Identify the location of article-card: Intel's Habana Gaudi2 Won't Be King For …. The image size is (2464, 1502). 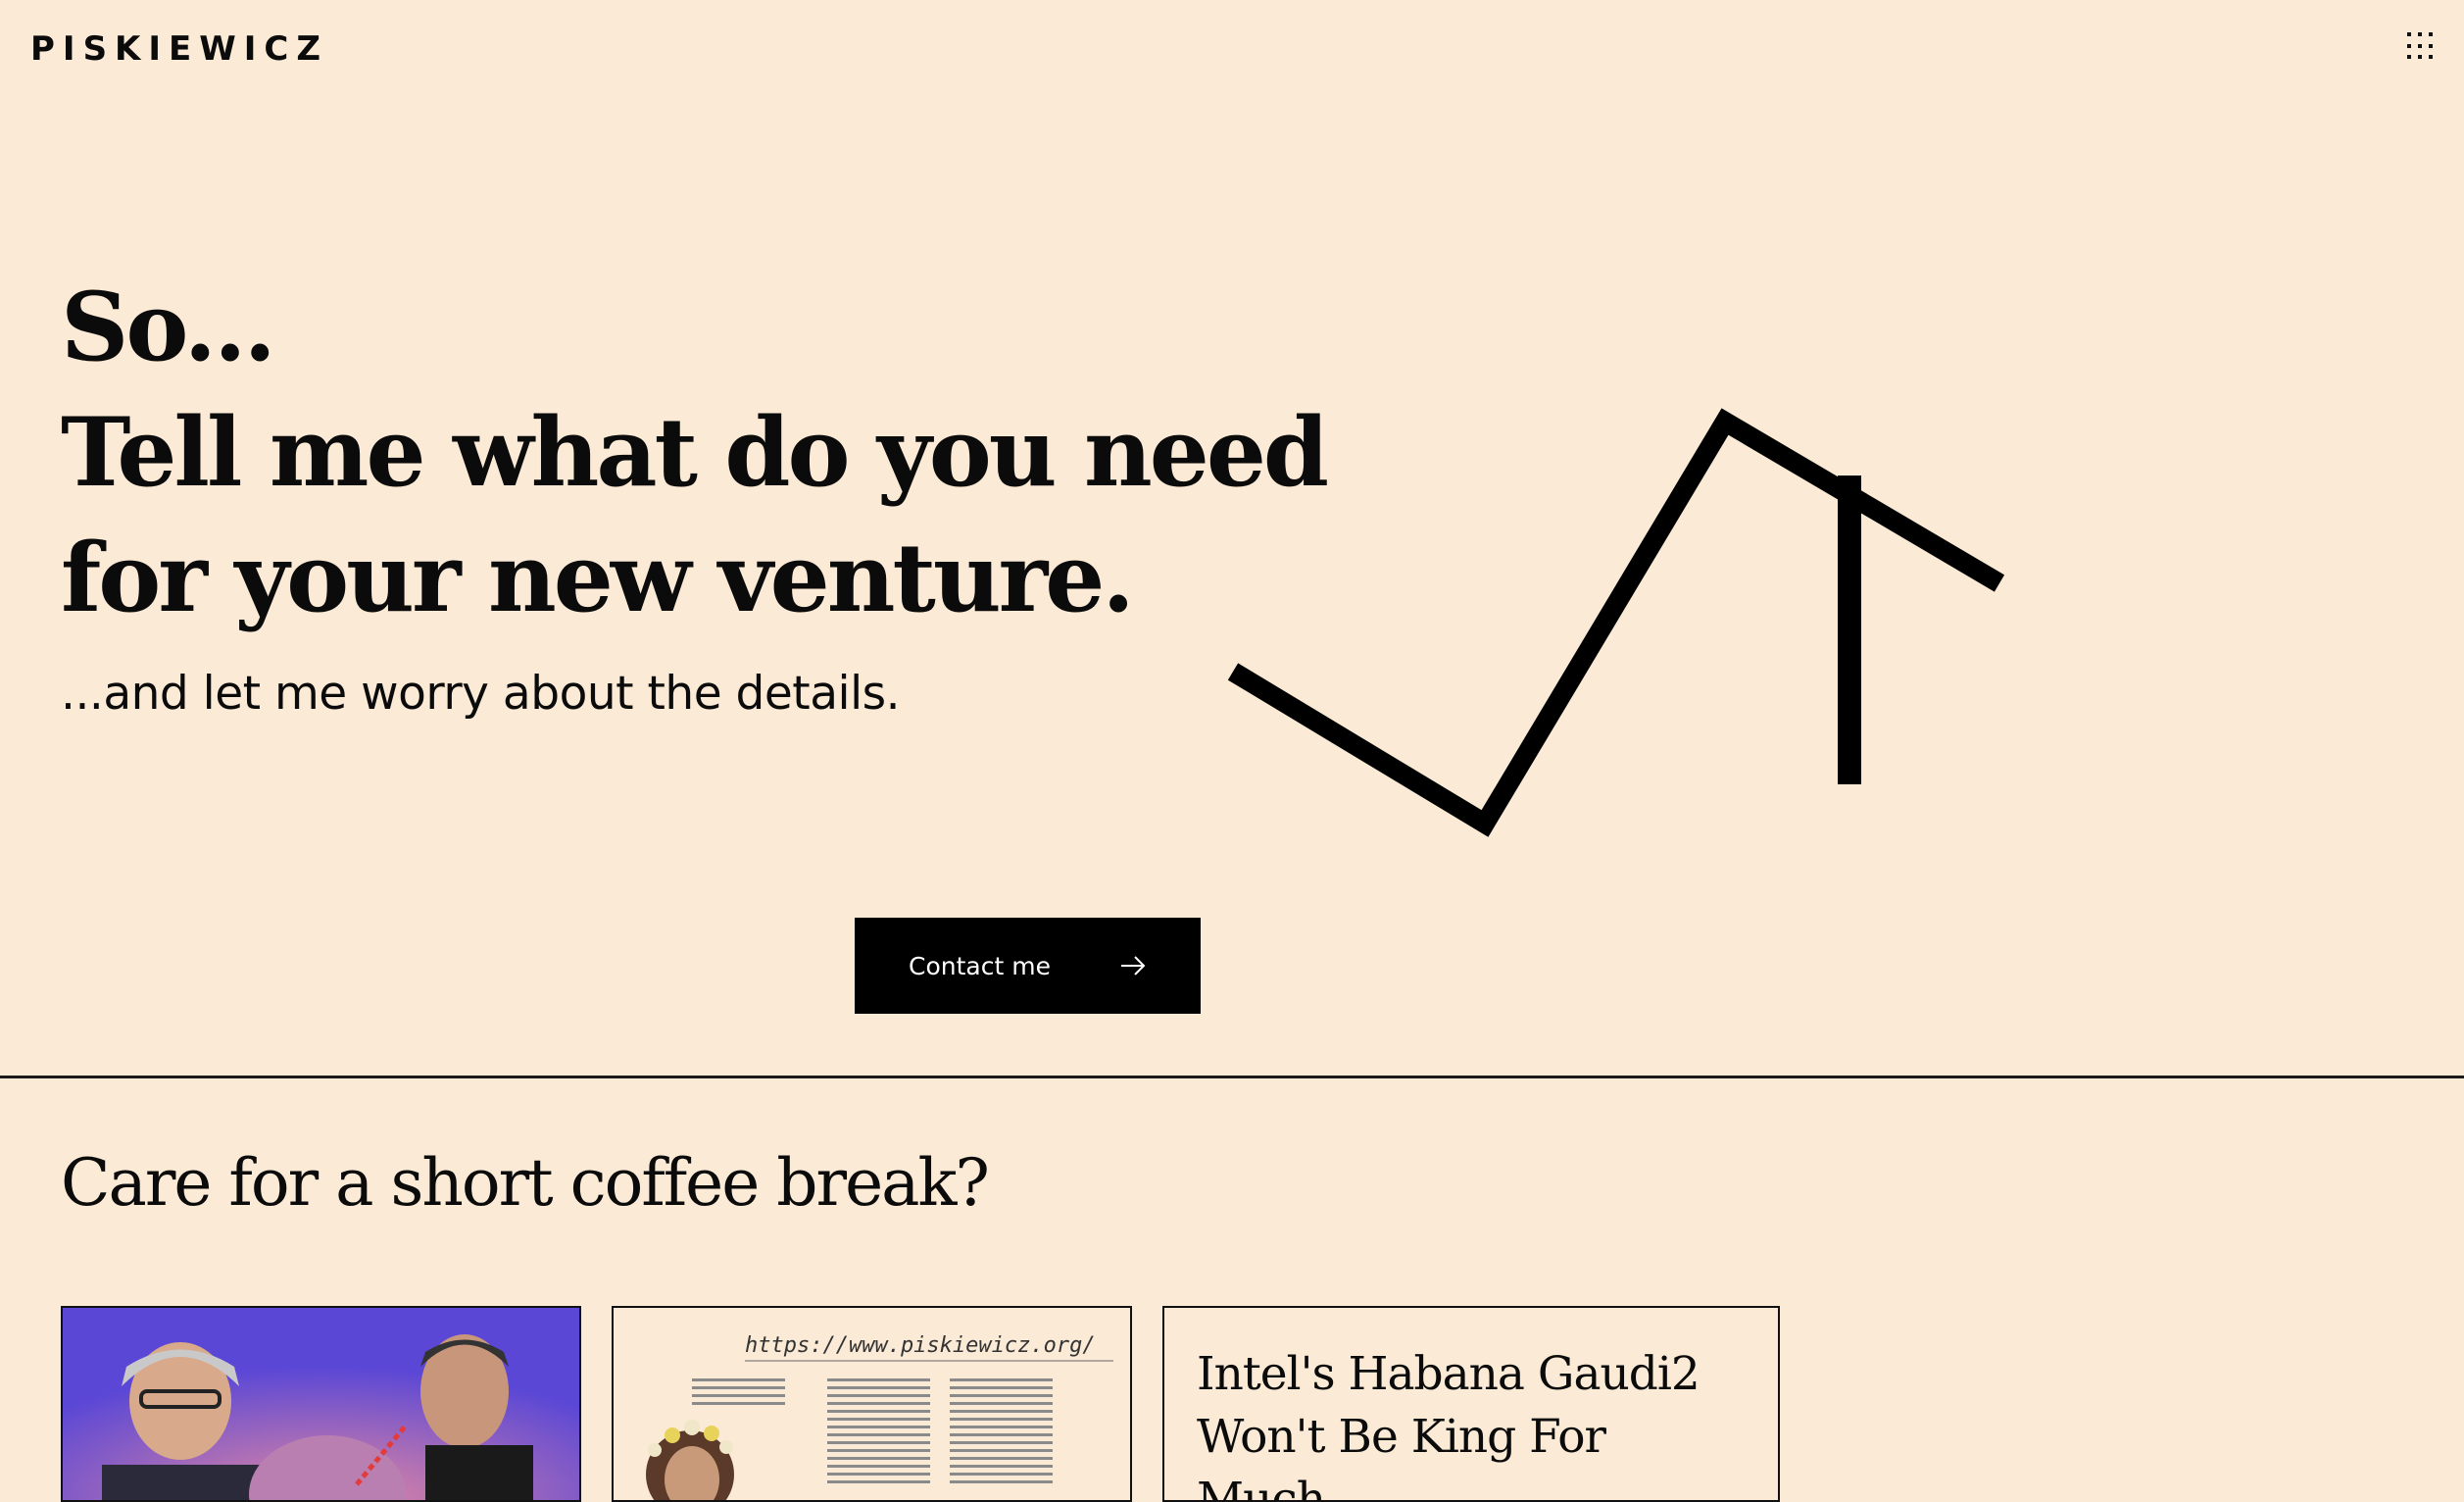
(1471, 1404).